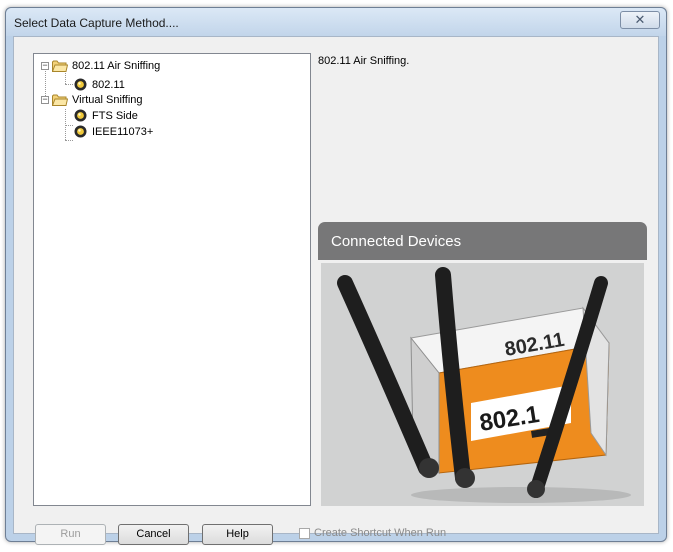  Describe the element at coordinates (70, 534) in the screenshot. I see `run-button: Run` at that location.